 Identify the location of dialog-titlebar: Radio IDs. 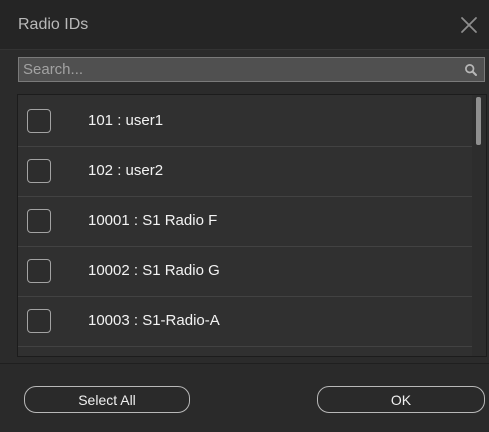
(244, 25).